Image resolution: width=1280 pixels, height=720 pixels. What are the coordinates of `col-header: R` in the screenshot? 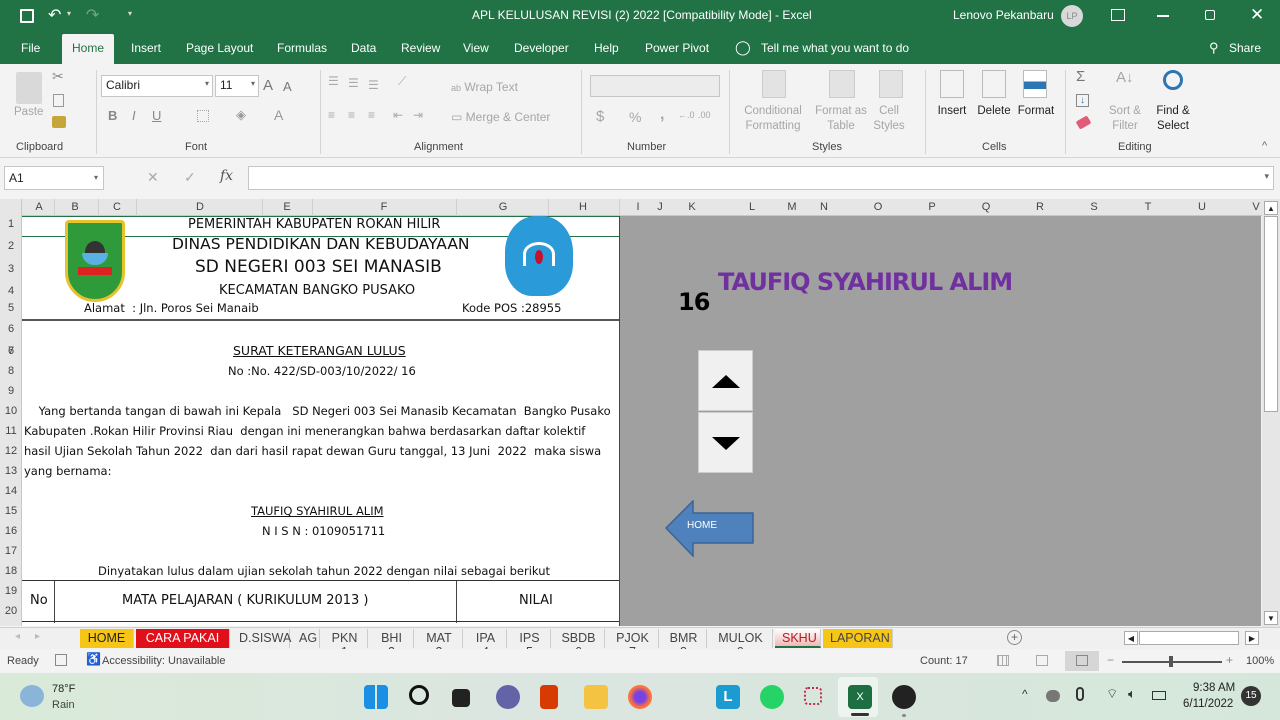 It's located at (1040, 207).